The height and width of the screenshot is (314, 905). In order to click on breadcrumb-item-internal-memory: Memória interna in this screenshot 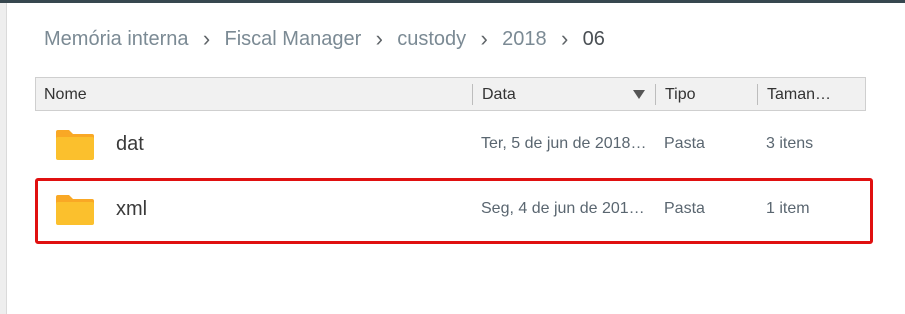, I will do `click(116, 39)`.